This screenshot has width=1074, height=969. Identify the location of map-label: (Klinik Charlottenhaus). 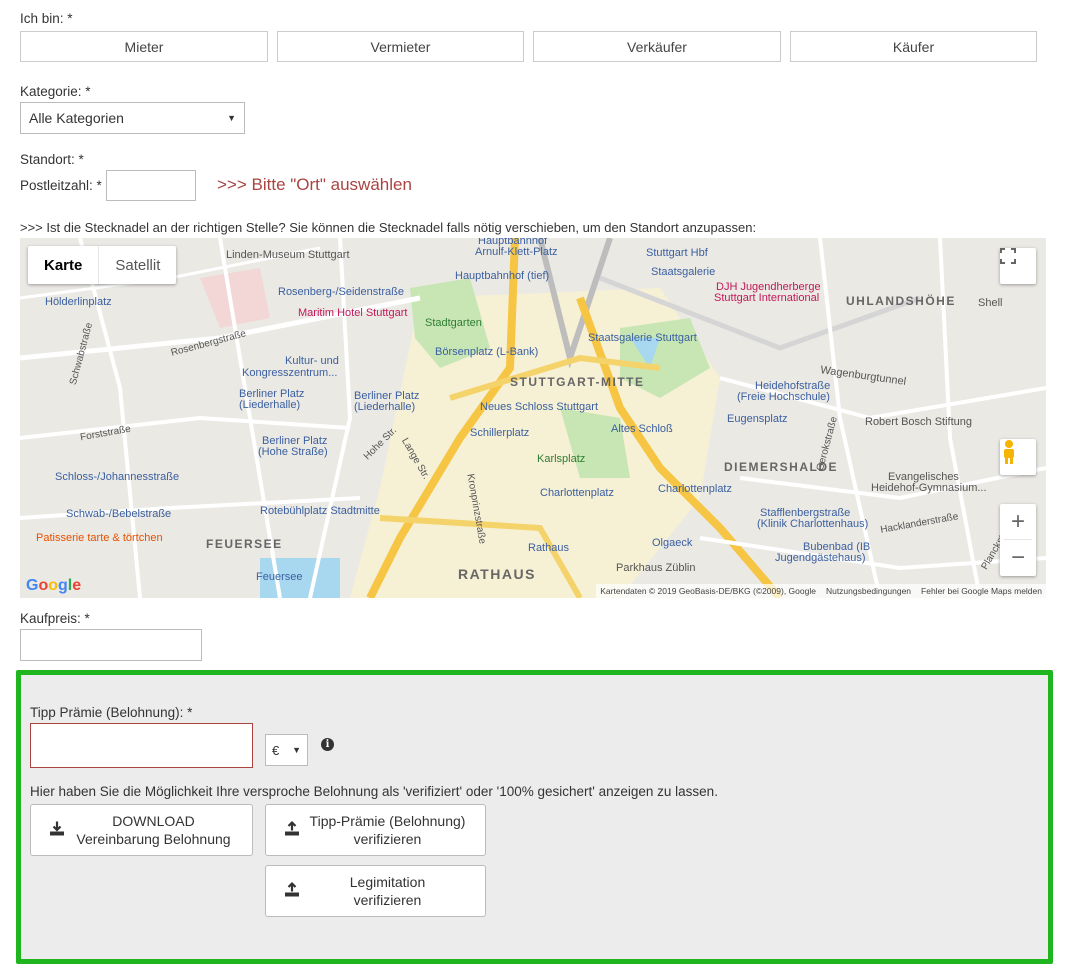
(813, 524).